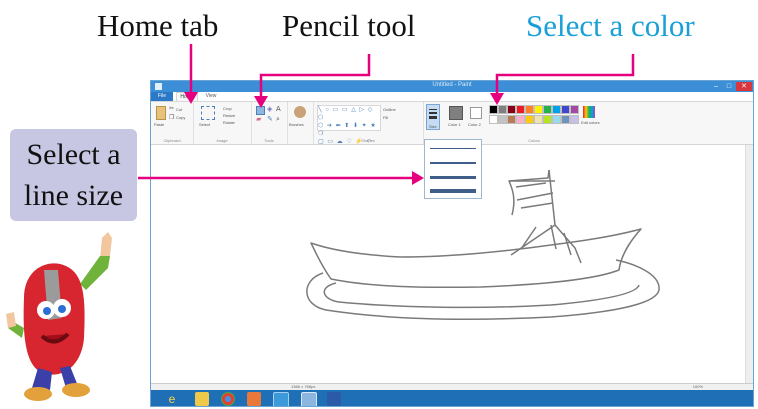  I want to click on color2-swatch, so click(476, 113).